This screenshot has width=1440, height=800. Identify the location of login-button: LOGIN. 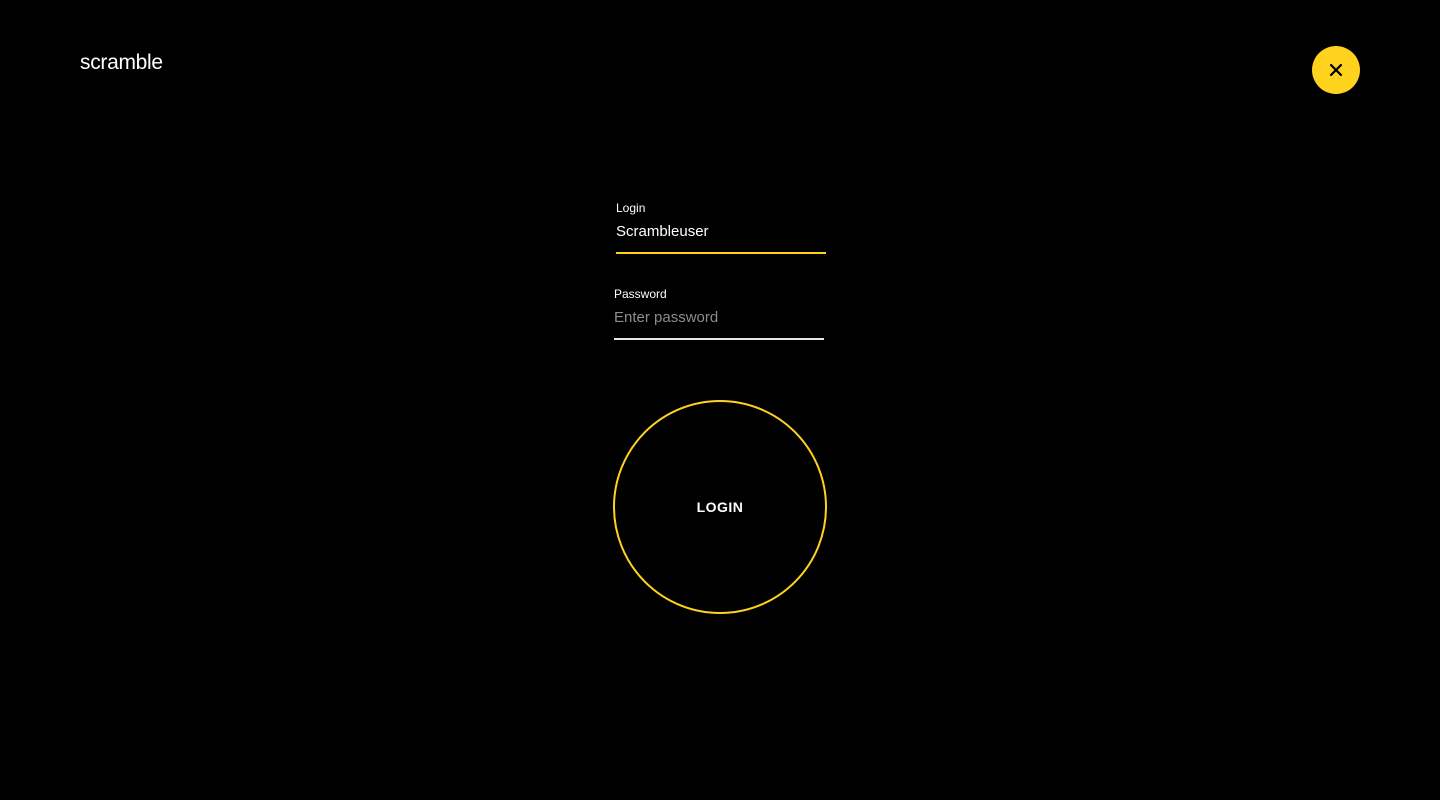
(720, 507).